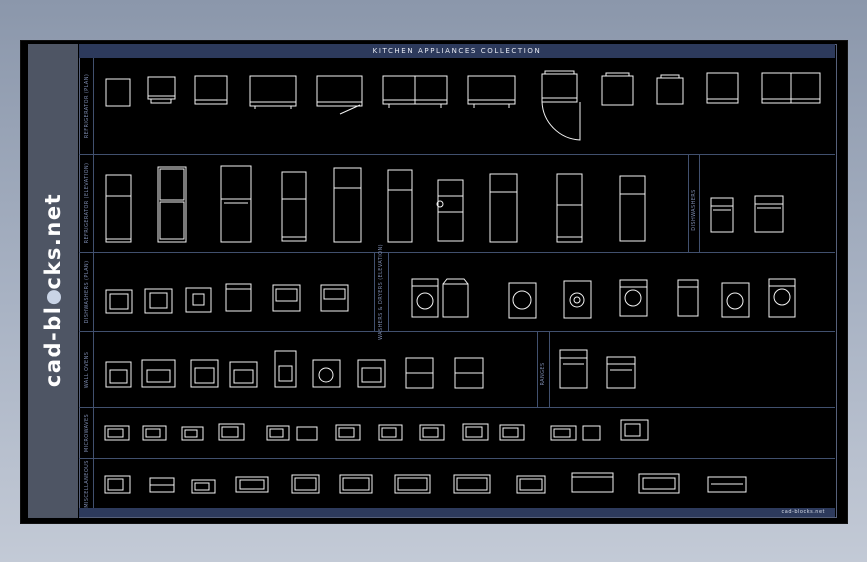  Describe the element at coordinates (376, 430) in the screenshot. I see `microwave-blocks` at that location.